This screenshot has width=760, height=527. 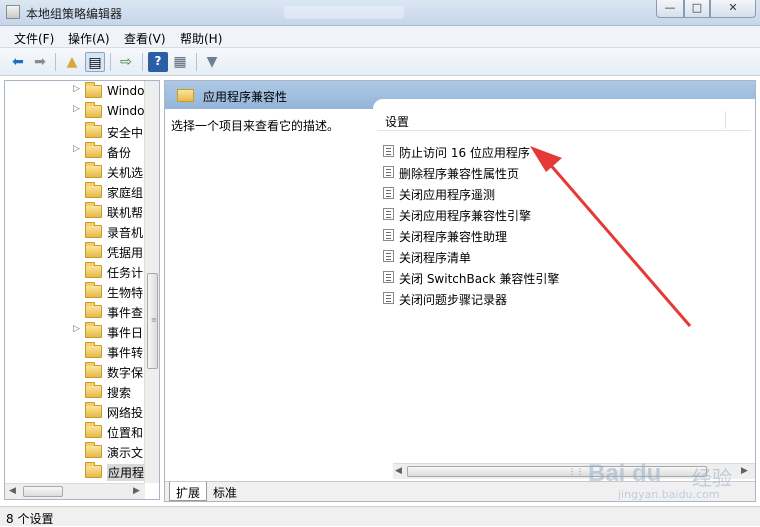 What do you see at coordinates (543, 235) in the screenshot?
I see `setting-row: 关闭程序兼容性助理` at bounding box center [543, 235].